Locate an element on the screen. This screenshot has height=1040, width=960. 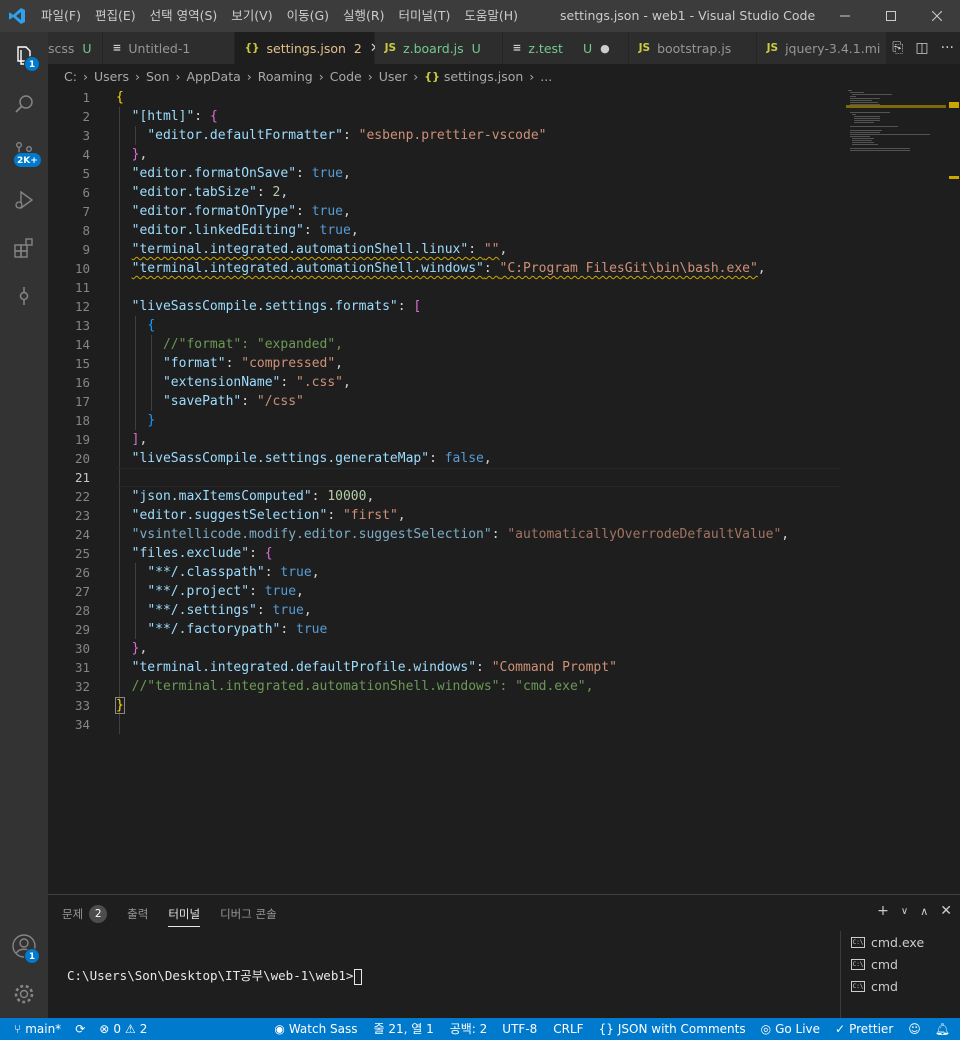
search-icon is located at coordinates (24, 104).